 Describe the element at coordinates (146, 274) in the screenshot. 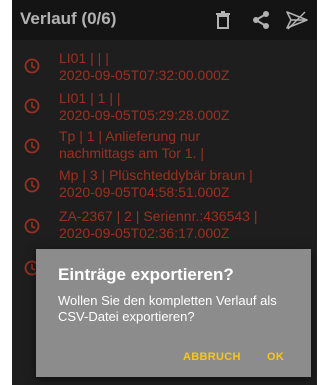

I see `dialog-title: Einträge exportieren?` at that location.